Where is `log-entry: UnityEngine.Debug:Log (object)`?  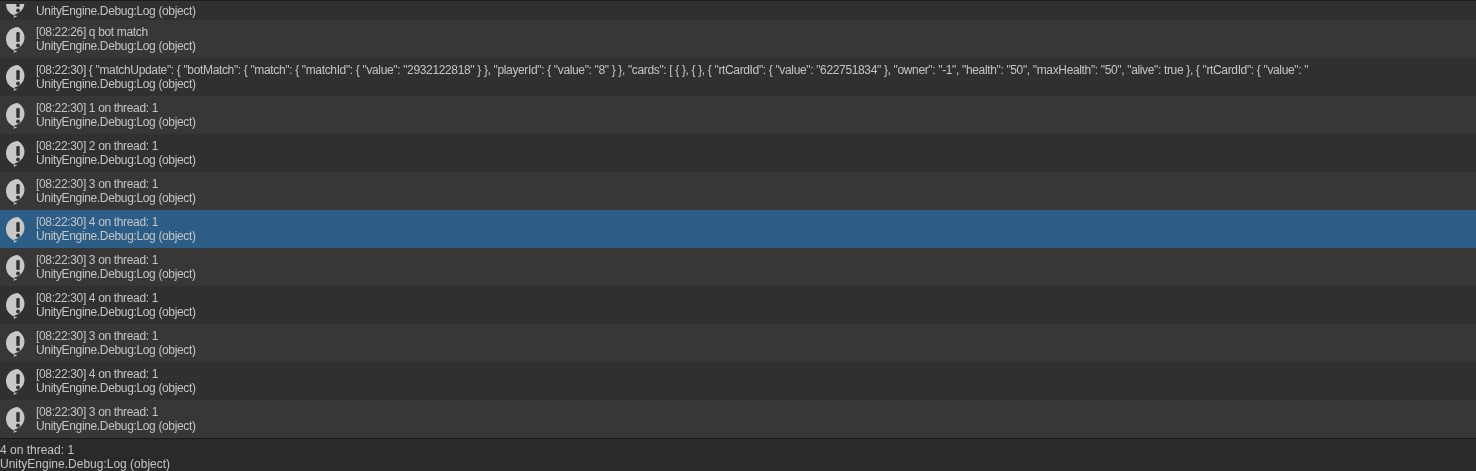 log-entry: UnityEngine.Debug:Log (object) is located at coordinates (738, 10).